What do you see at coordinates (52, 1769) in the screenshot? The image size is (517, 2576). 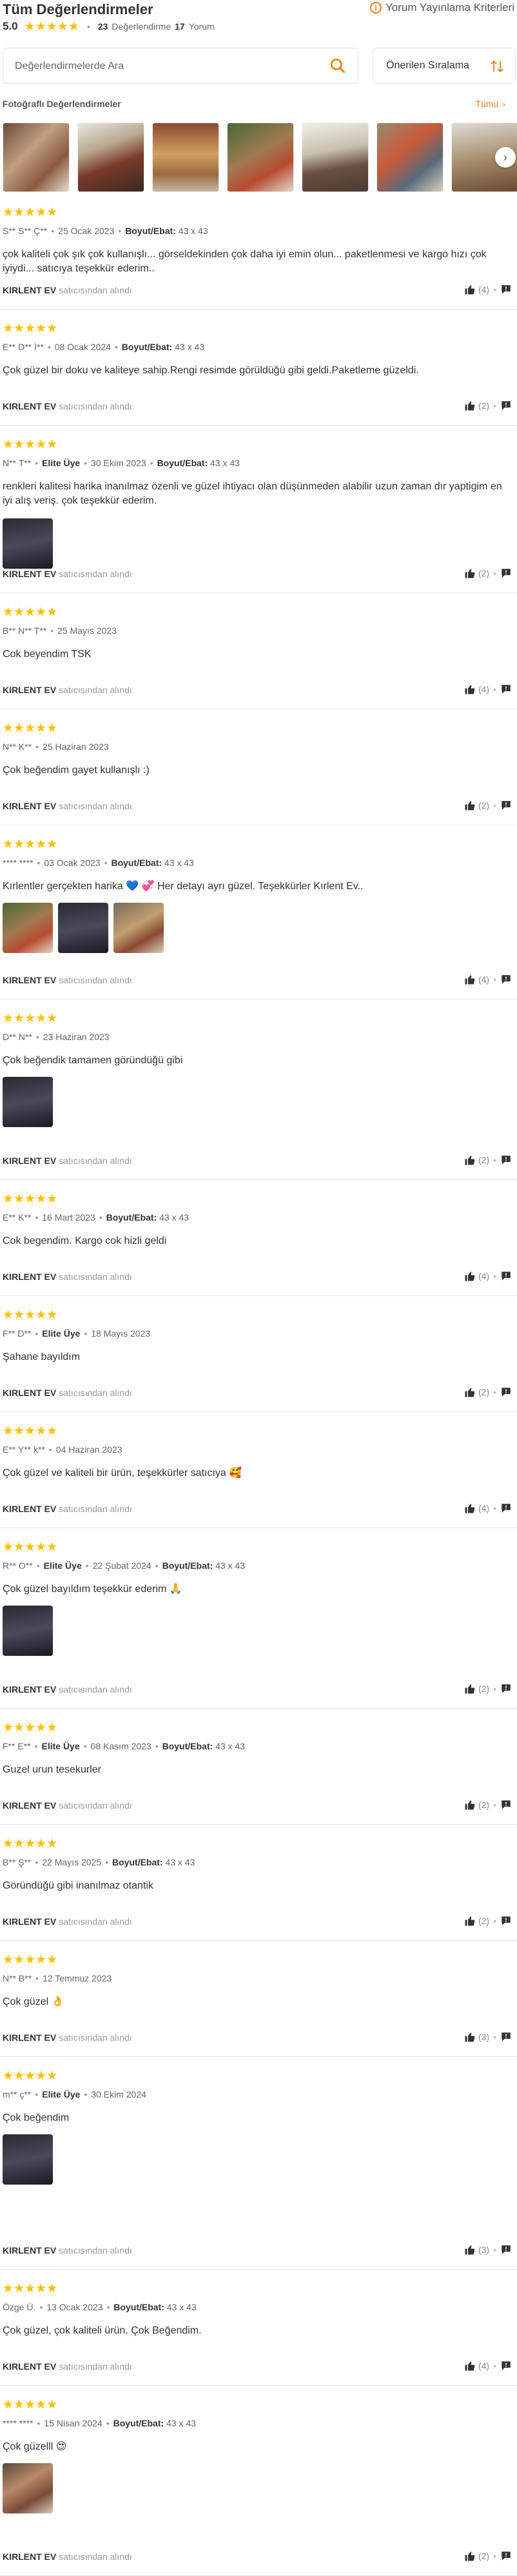 I see `review-comment: Guzel urun tesekurler` at bounding box center [52, 1769].